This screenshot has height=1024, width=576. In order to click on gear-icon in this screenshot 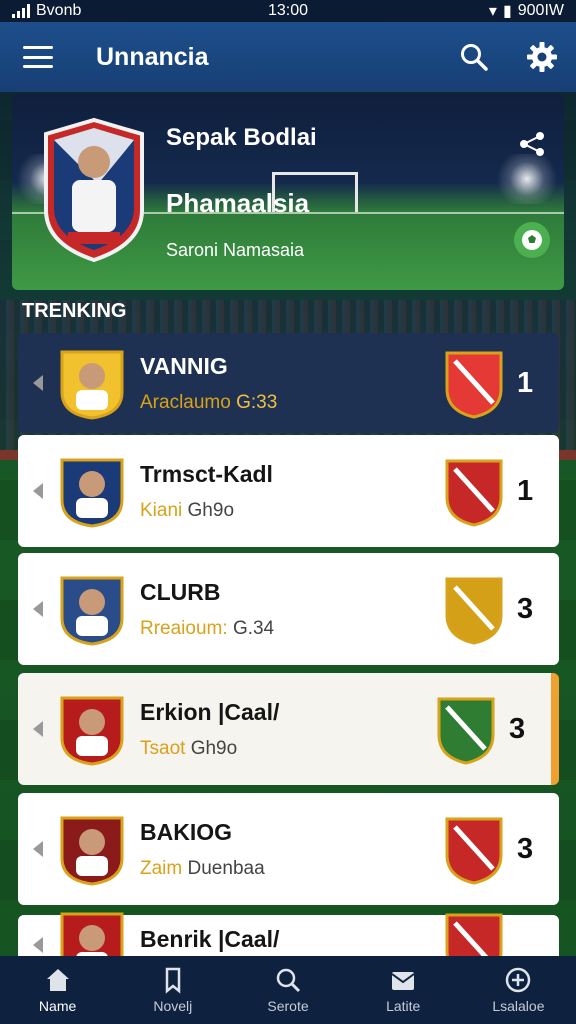, I will do `click(542, 57)`.